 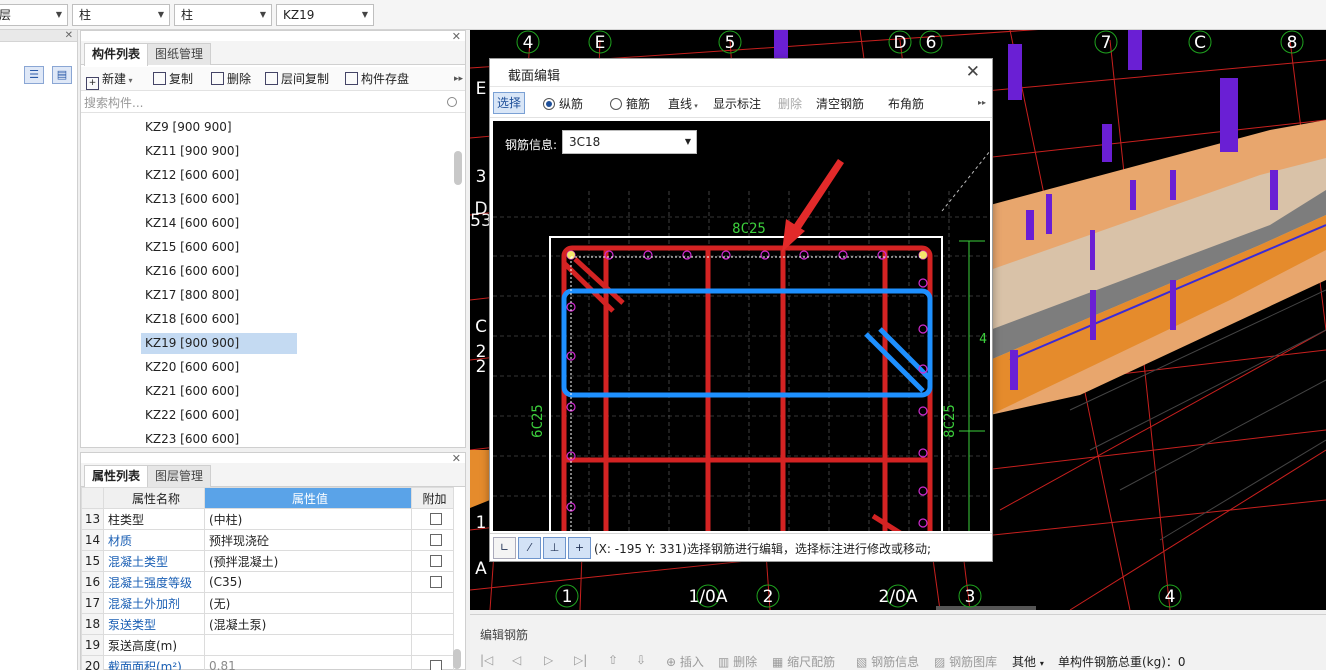 What do you see at coordinates (34, 75) in the screenshot?
I see `list-view-icon: ☰` at bounding box center [34, 75].